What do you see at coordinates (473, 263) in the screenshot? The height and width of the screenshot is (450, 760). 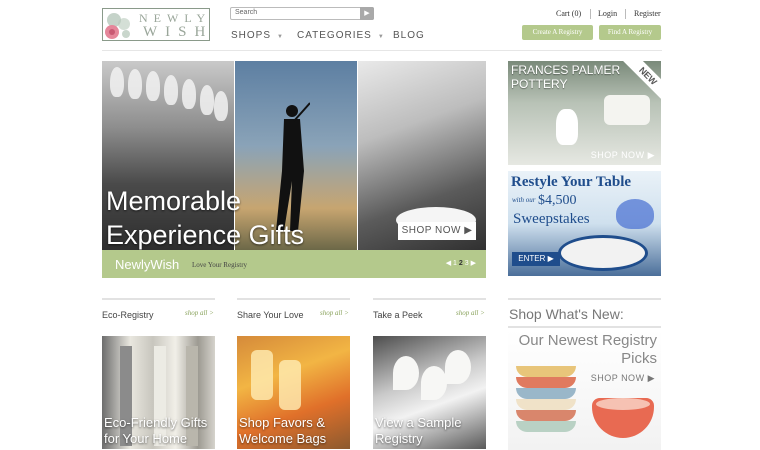 I see `next-arrow-icon: ▶` at bounding box center [473, 263].